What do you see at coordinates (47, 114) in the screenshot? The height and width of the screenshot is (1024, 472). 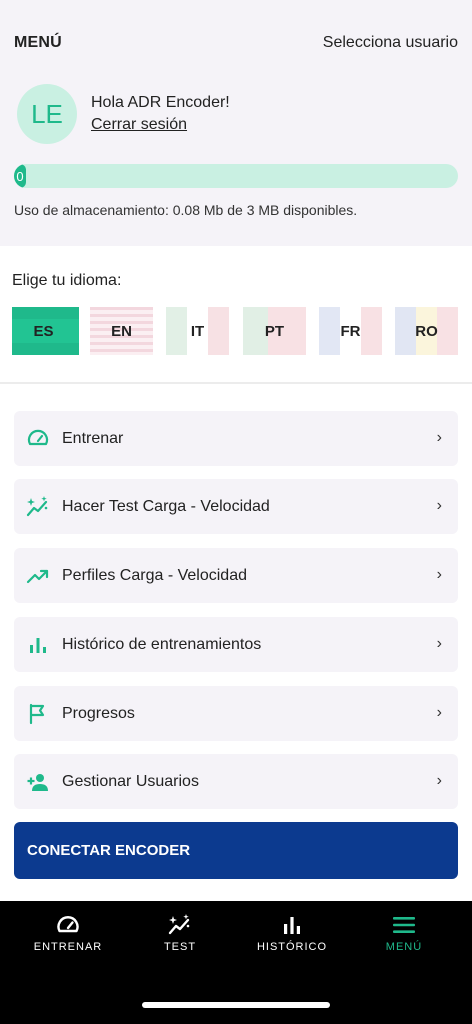 I see `avatar: LE` at bounding box center [47, 114].